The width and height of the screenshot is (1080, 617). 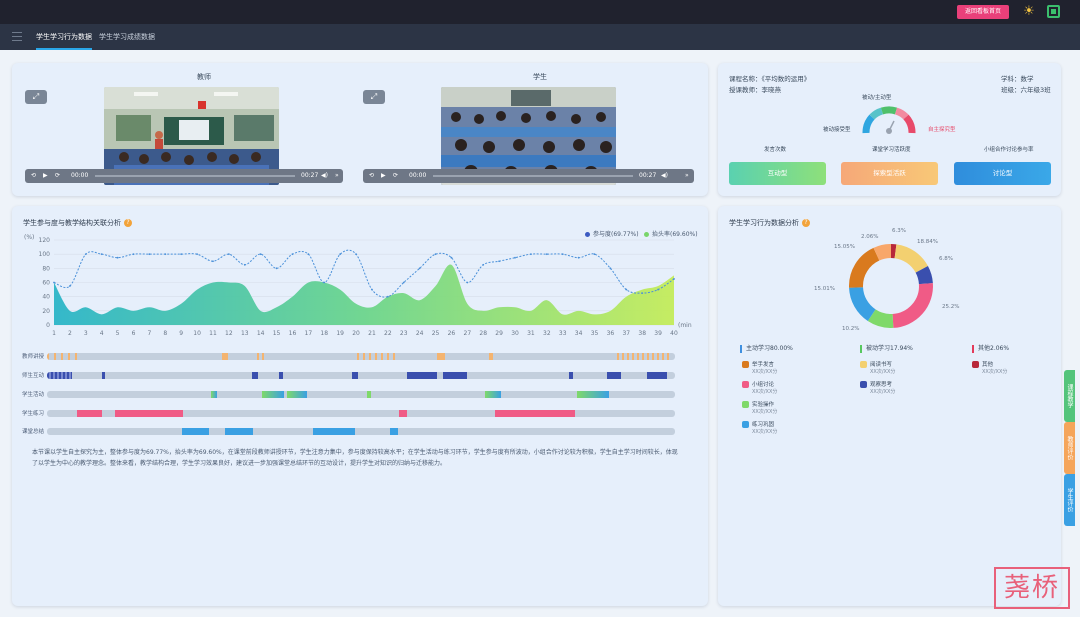 What do you see at coordinates (33, 376) in the screenshot?
I see `row-label-interaction: 师生互动` at bounding box center [33, 376].